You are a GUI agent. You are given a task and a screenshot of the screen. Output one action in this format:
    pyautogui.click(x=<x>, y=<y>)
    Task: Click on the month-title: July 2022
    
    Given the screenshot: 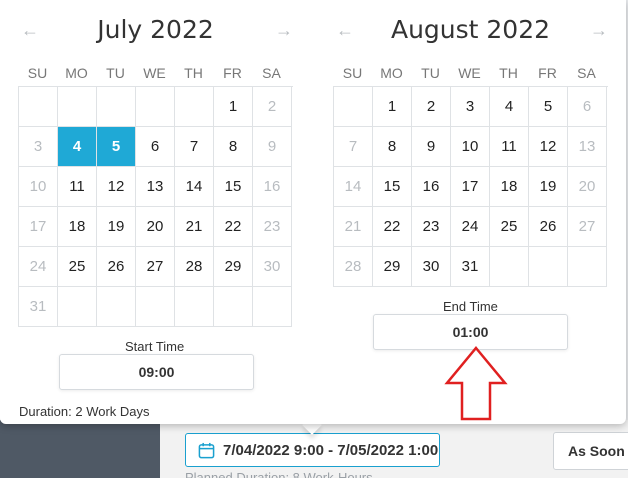 What is the action you would take?
    pyautogui.click(x=155, y=29)
    